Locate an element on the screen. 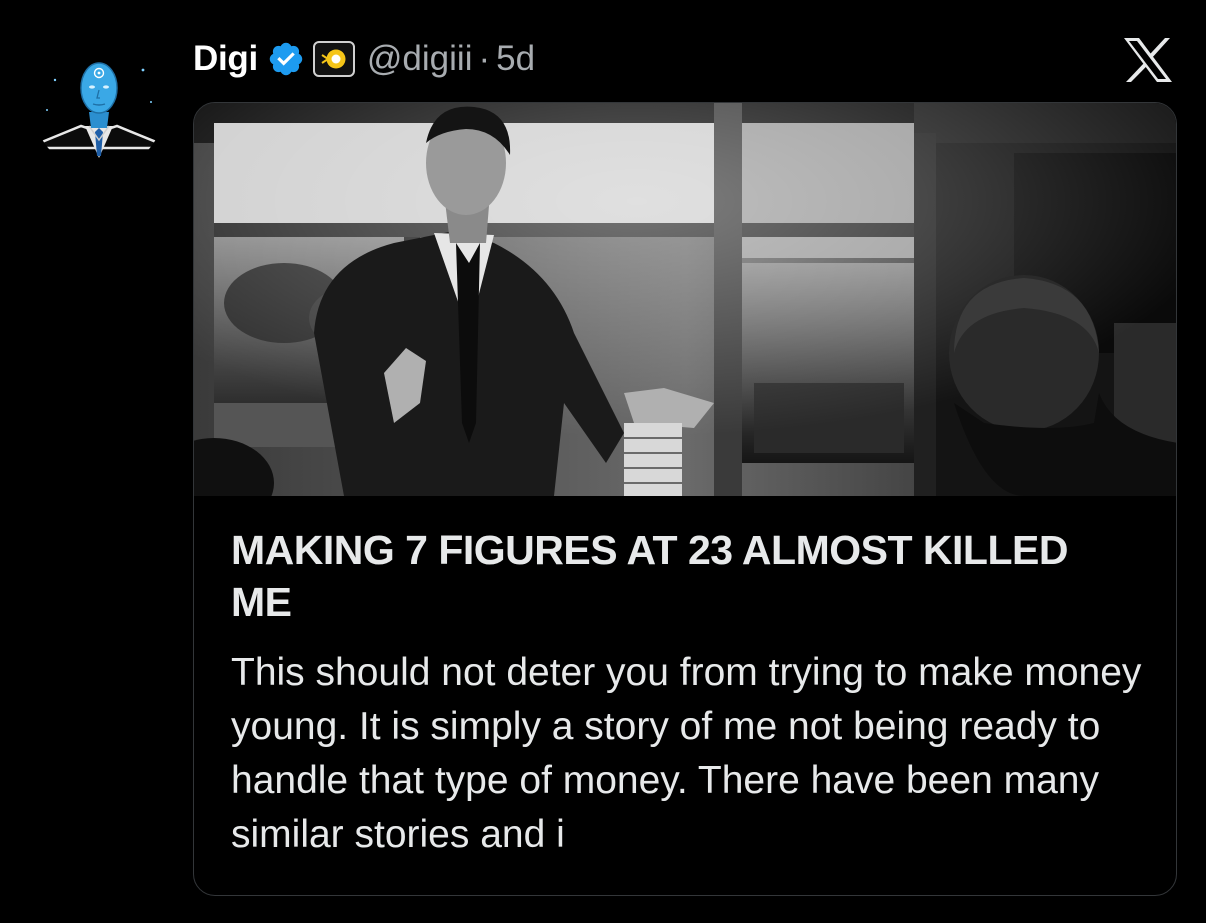  affiliate-badge-icon is located at coordinates (333, 59).